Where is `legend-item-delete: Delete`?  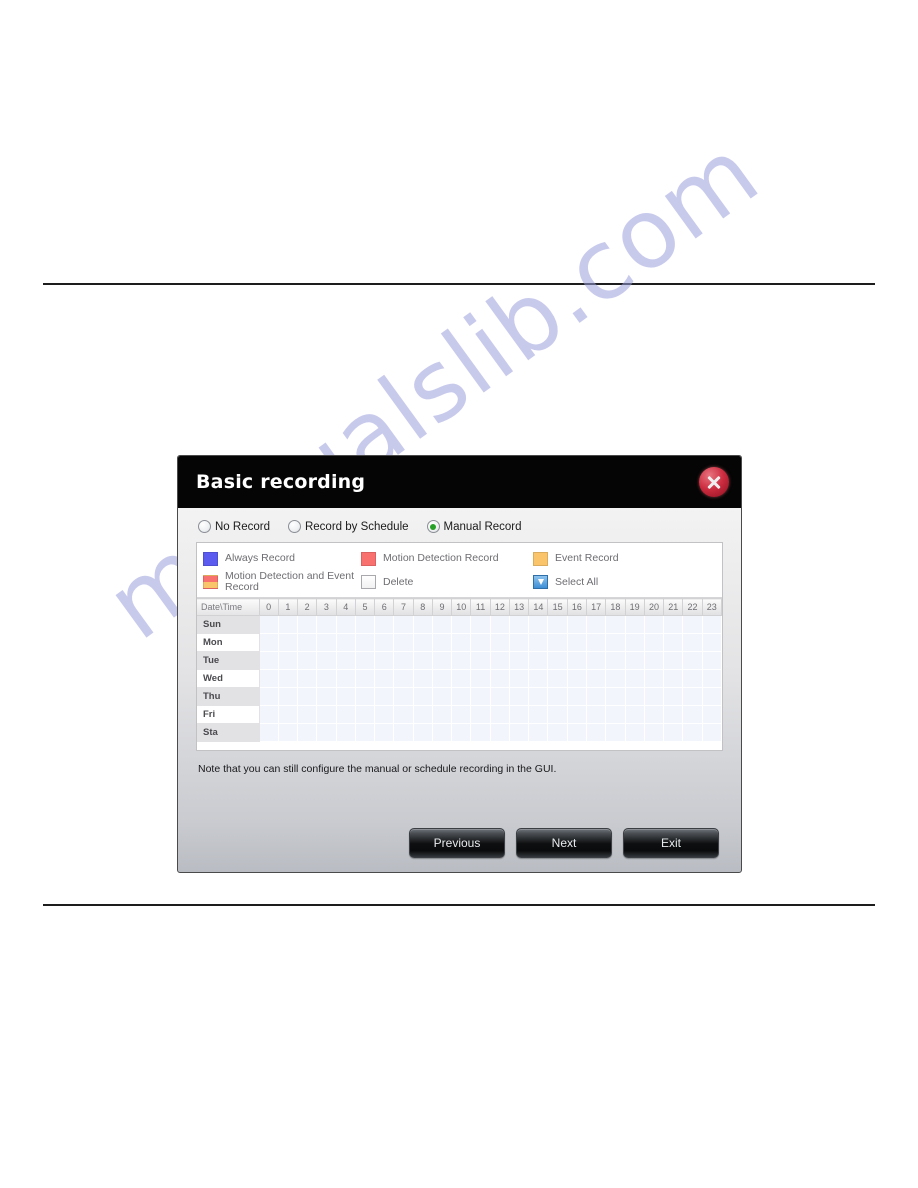
legend-item-delete: Delete is located at coordinates (447, 582).